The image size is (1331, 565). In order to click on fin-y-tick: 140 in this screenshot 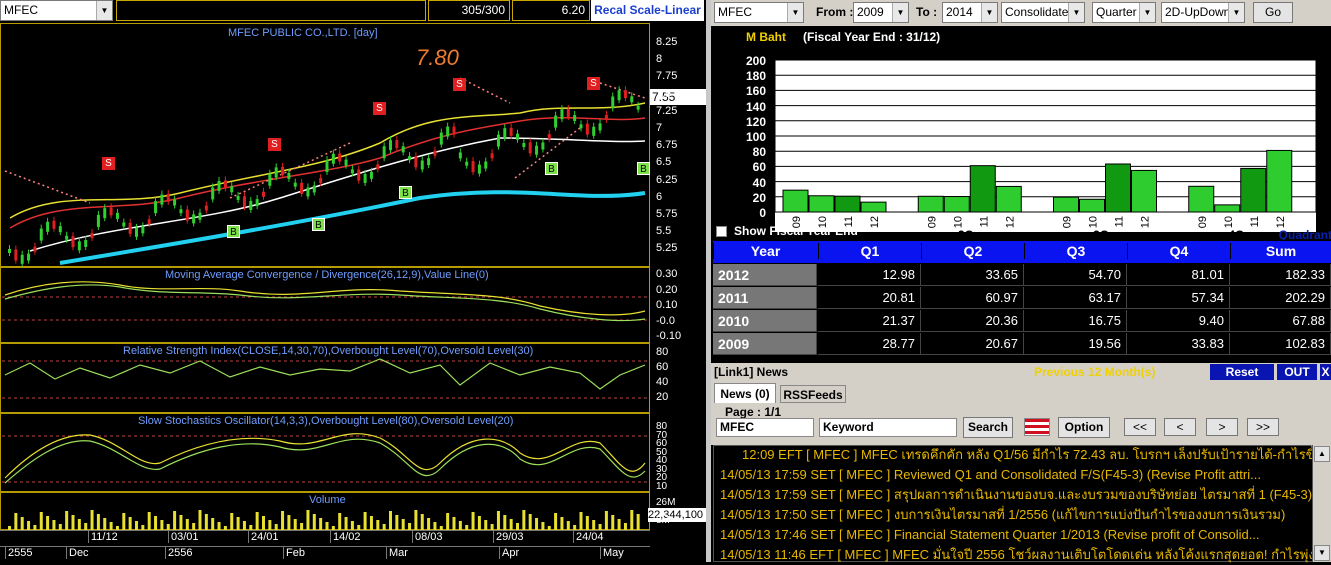, I will do `click(755, 106)`.